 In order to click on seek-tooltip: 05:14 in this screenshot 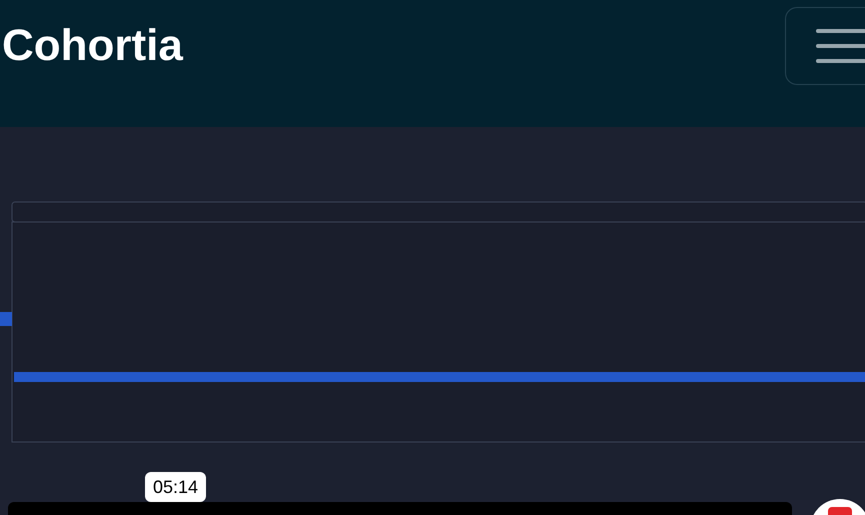, I will do `click(175, 487)`.